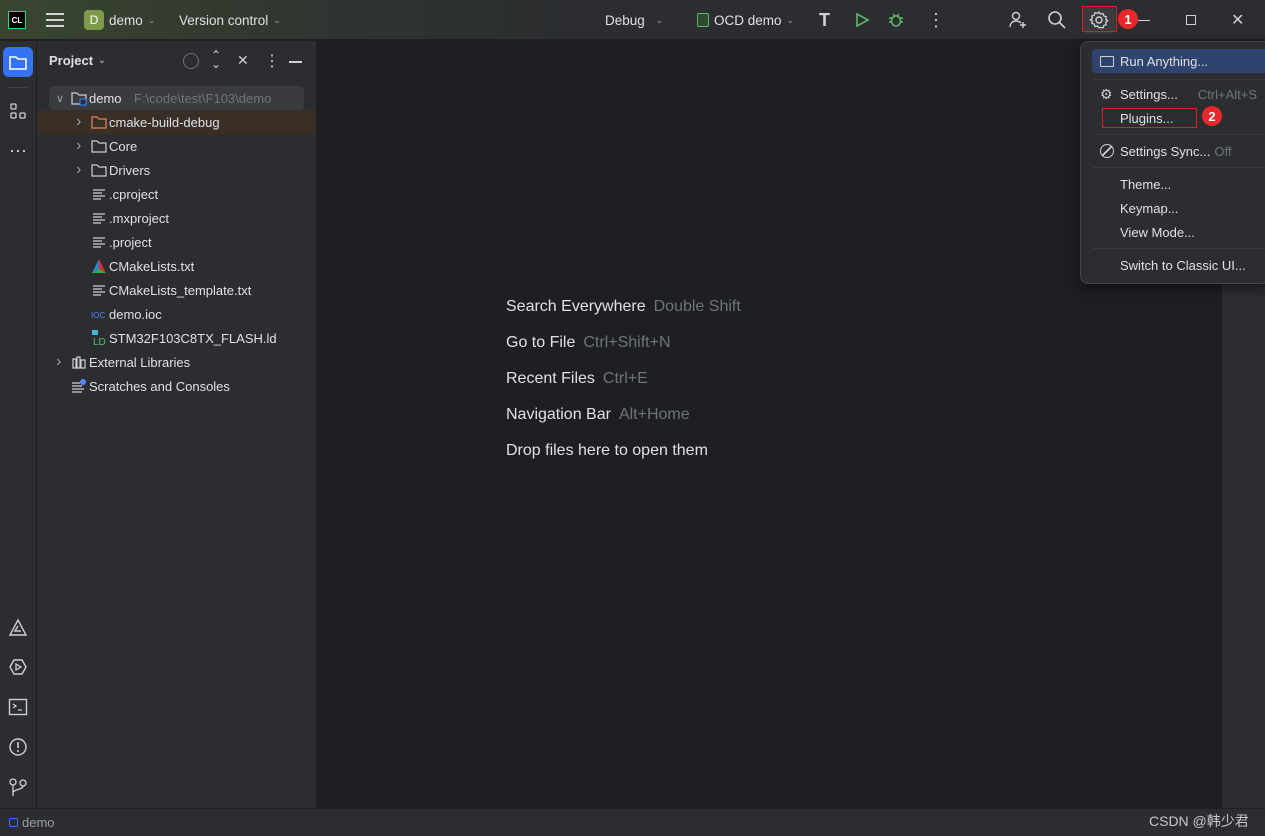 The width and height of the screenshot is (1265, 836). What do you see at coordinates (18, 707) in the screenshot?
I see `terminal-icon` at bounding box center [18, 707].